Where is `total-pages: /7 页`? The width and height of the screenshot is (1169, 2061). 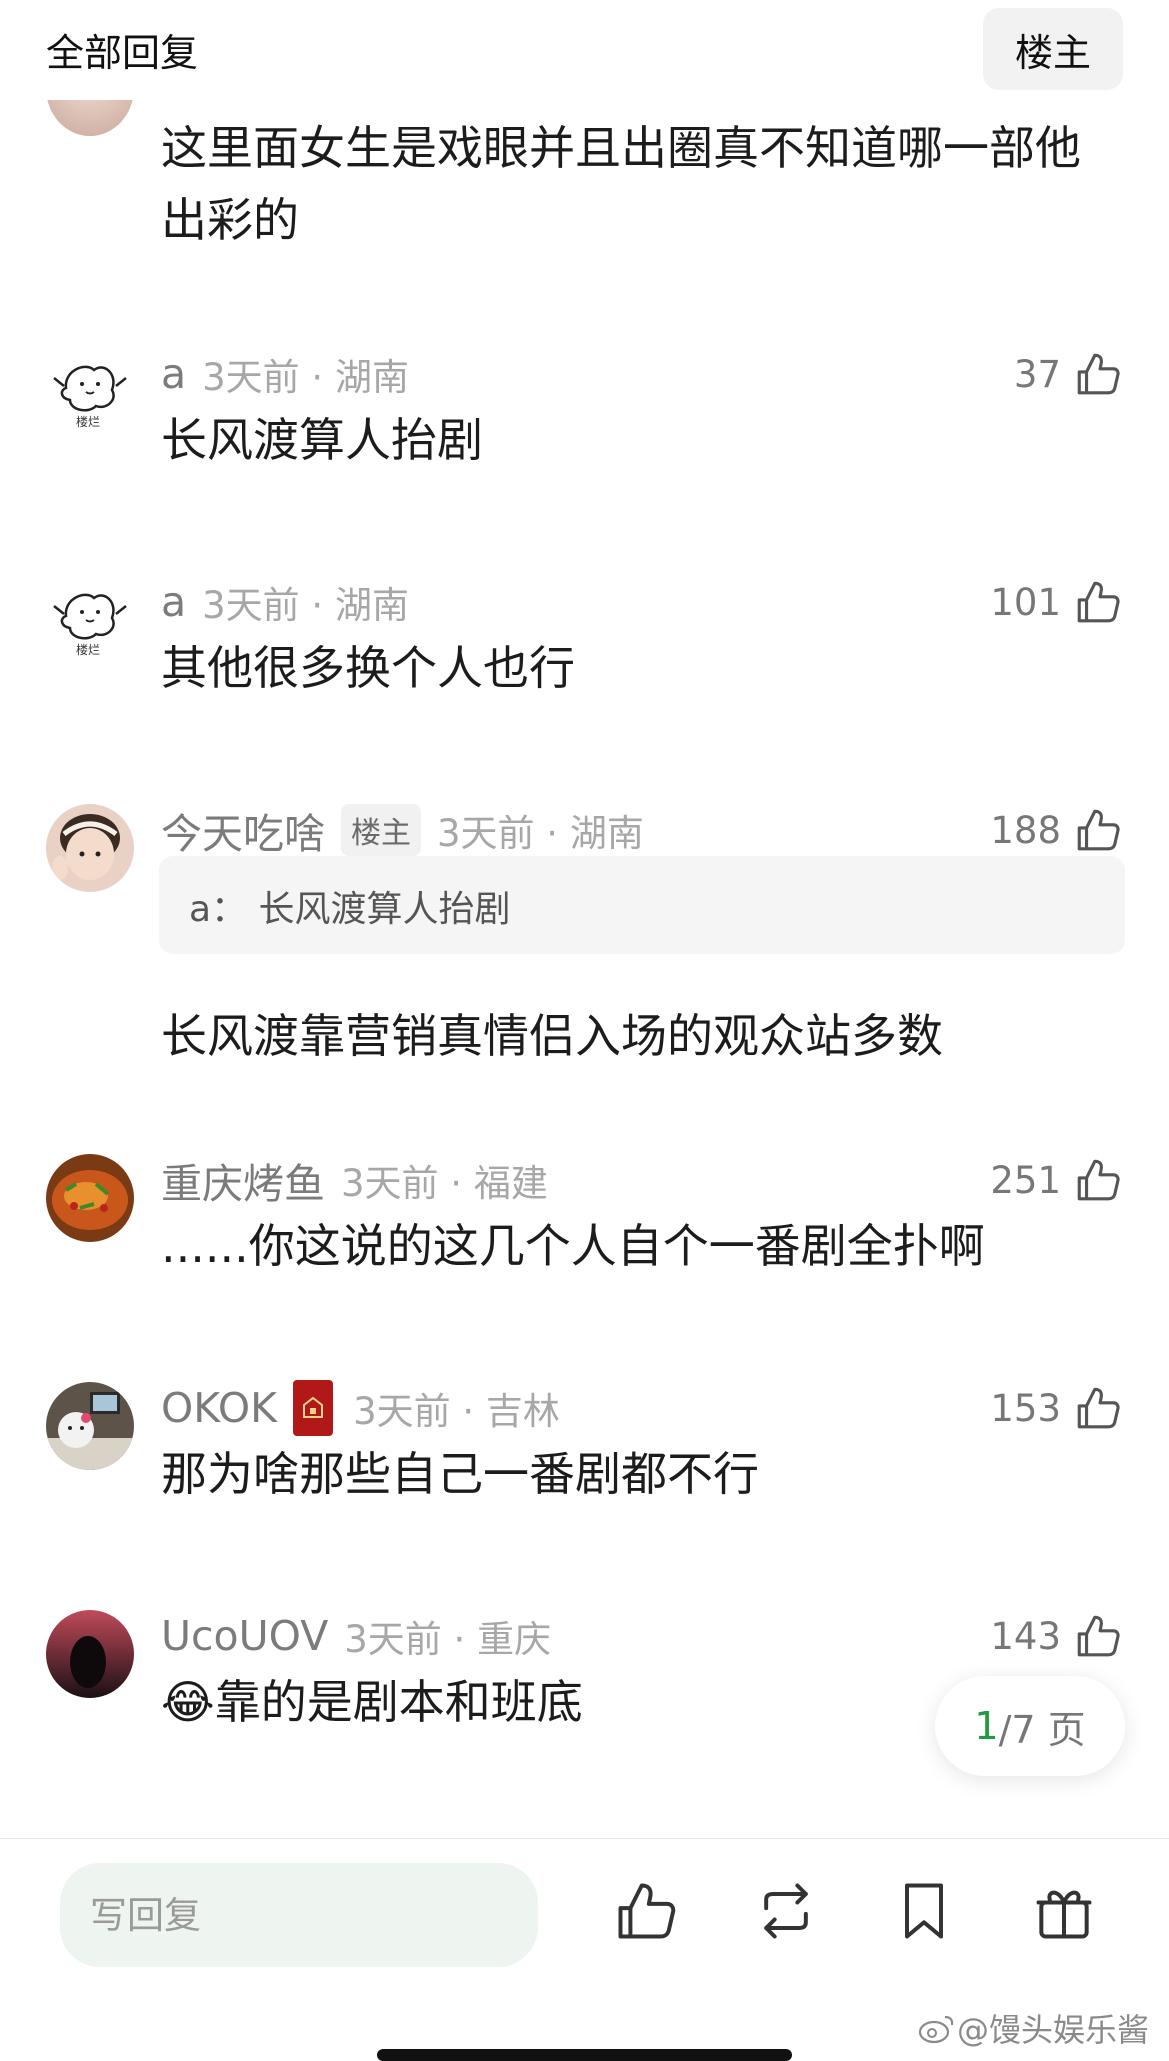 total-pages: /7 页 is located at coordinates (1042, 1729).